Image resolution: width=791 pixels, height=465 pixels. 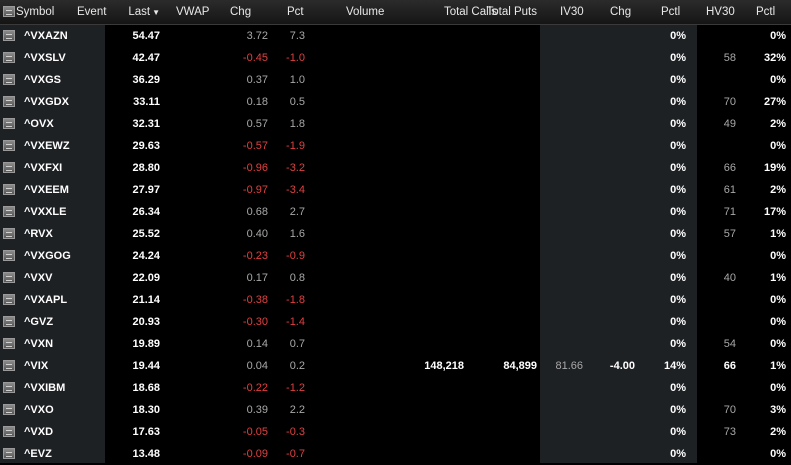 What do you see at coordinates (395, 36) in the screenshot?
I see `table-row: ^VXAZN 54.47 3.72 7.3 0% 0%` at bounding box center [395, 36].